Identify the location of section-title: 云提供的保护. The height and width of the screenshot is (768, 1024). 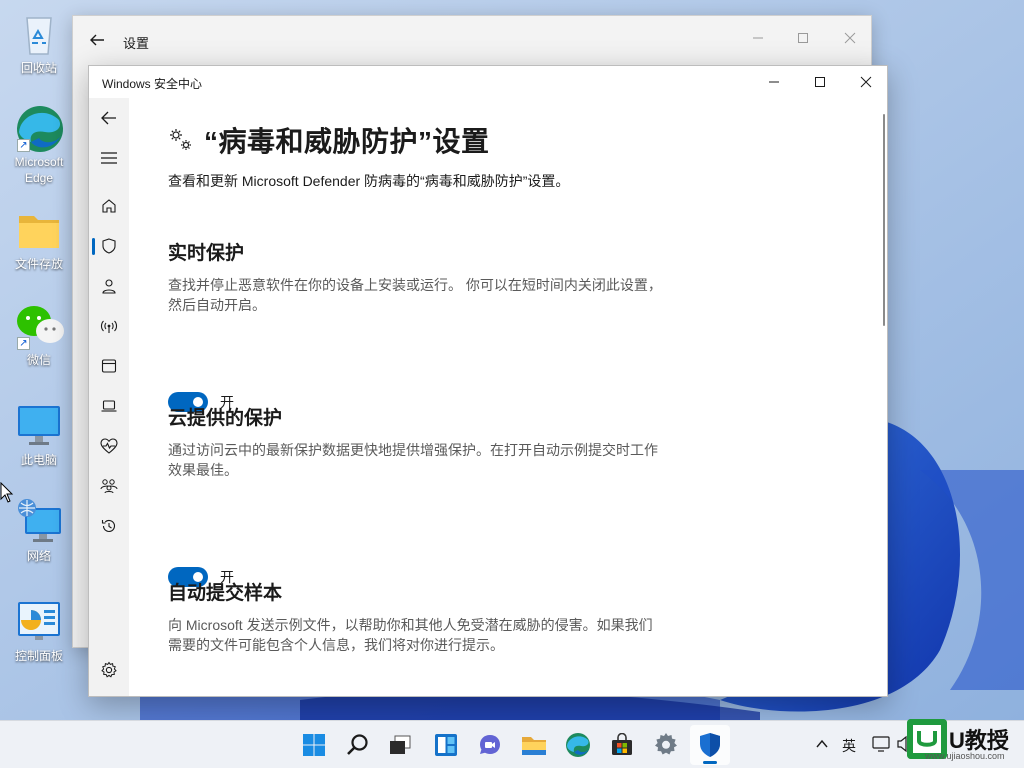
(225, 418).